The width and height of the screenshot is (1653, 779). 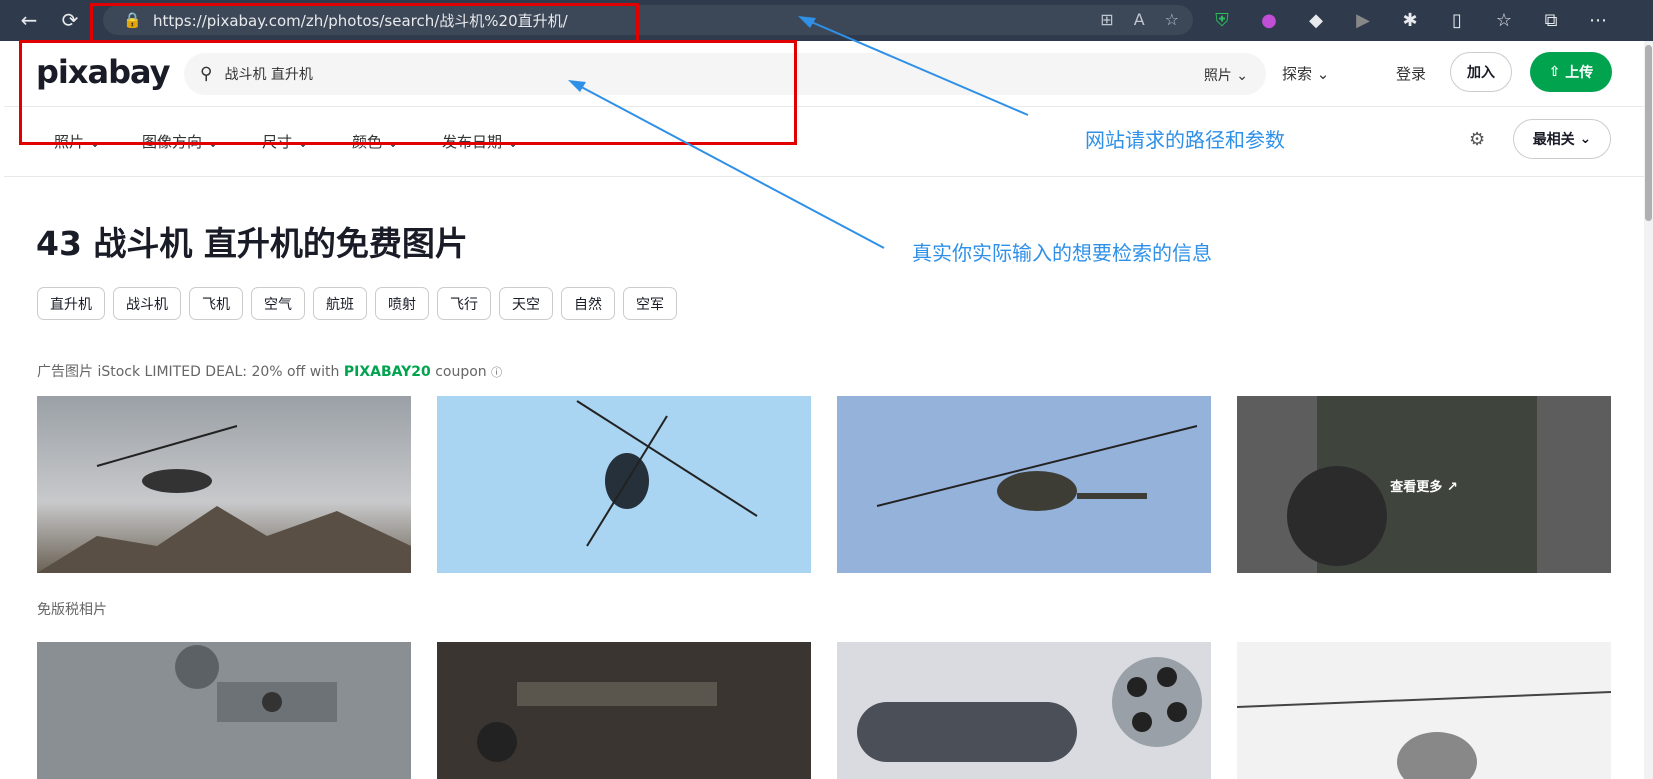 I want to click on arrow-to-url, so click(x=915, y=66).